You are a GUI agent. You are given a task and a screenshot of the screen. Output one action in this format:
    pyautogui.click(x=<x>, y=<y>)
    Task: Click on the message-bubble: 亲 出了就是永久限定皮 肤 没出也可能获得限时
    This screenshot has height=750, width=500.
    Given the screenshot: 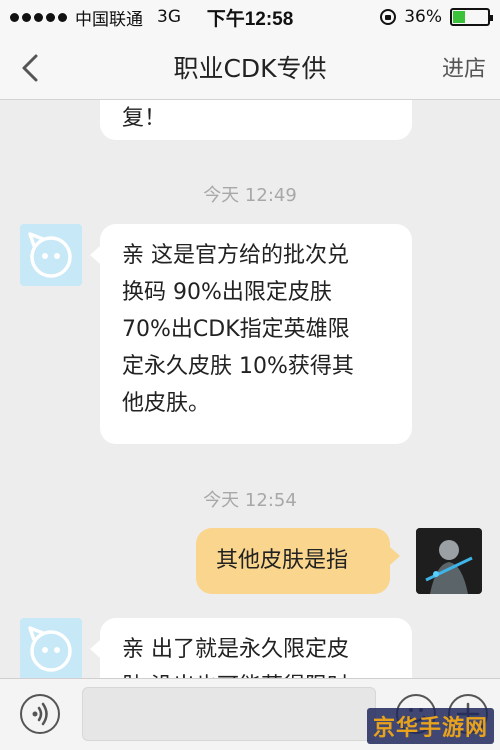 What is the action you would take?
    pyautogui.click(x=251, y=648)
    